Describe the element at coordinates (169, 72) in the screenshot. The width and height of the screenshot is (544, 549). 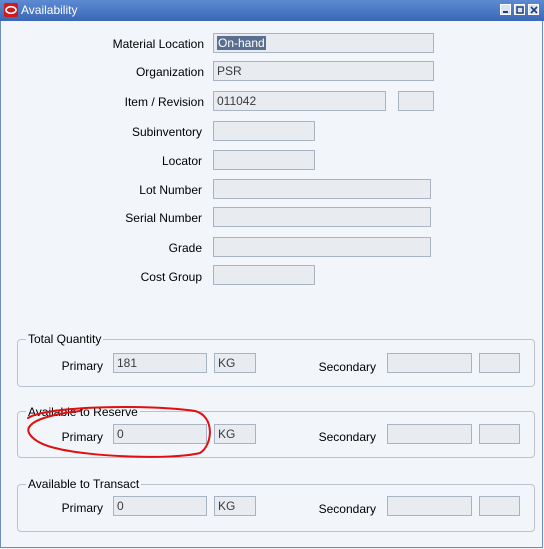
I see `organization-label: Organization` at that location.